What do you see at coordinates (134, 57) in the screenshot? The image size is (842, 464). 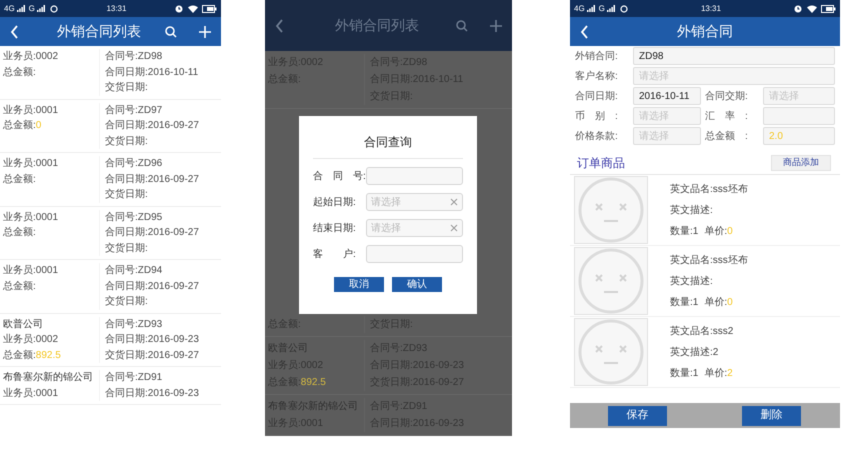 I see `contract-number: 合同号:ZD98` at bounding box center [134, 57].